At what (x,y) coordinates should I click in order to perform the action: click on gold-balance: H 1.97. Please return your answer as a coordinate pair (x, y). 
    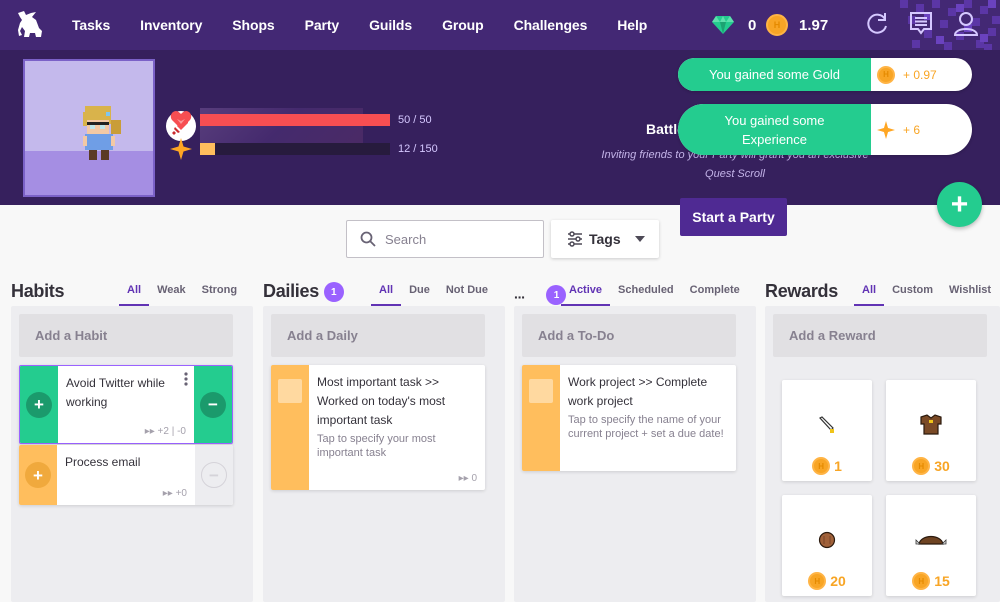
    Looking at the image, I should click on (797, 25).